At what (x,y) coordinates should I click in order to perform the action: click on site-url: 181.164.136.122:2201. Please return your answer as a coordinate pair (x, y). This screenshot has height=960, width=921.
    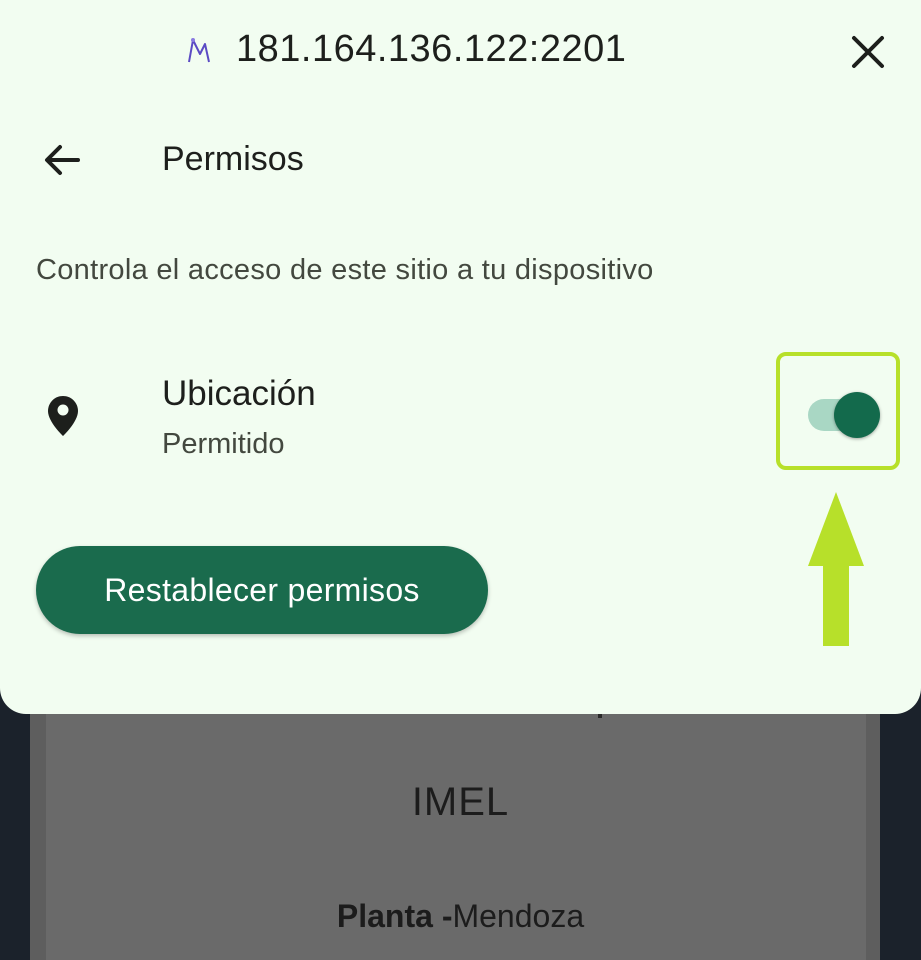
    Looking at the image, I should click on (431, 49).